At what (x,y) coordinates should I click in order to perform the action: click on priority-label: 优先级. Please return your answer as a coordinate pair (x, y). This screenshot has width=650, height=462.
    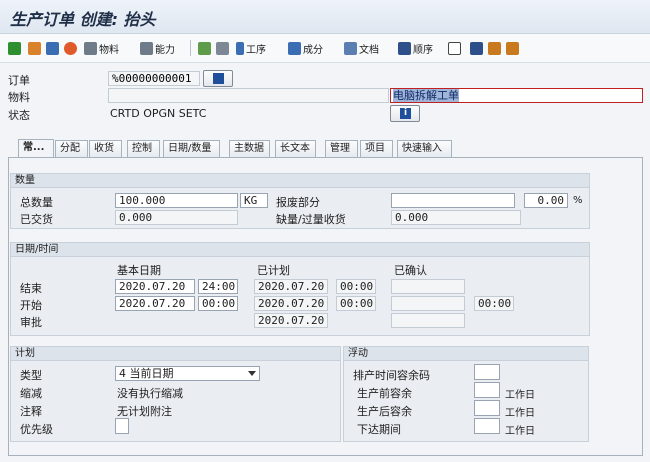
    Looking at the image, I should click on (36, 429).